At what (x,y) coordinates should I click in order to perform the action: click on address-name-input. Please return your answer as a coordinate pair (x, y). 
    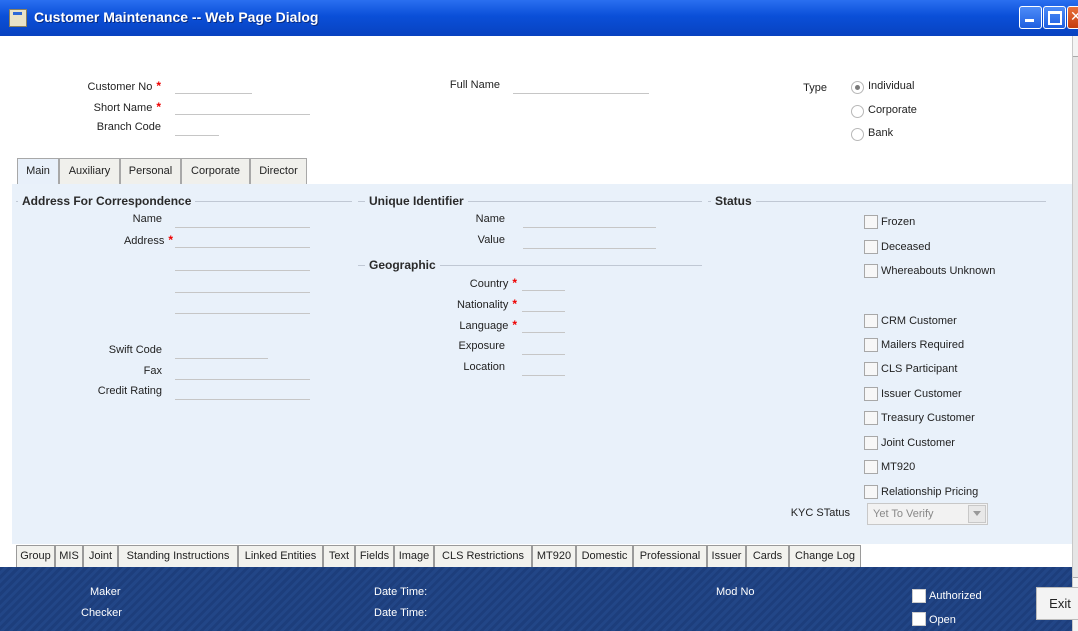
    Looking at the image, I should click on (242, 220).